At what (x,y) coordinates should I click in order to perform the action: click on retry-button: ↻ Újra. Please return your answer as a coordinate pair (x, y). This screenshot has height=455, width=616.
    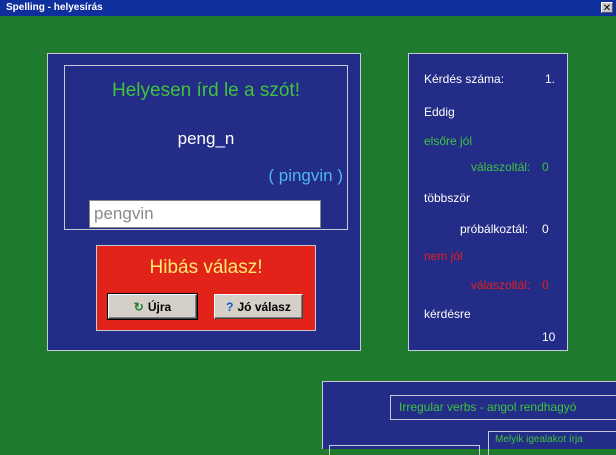
    Looking at the image, I should click on (152, 306).